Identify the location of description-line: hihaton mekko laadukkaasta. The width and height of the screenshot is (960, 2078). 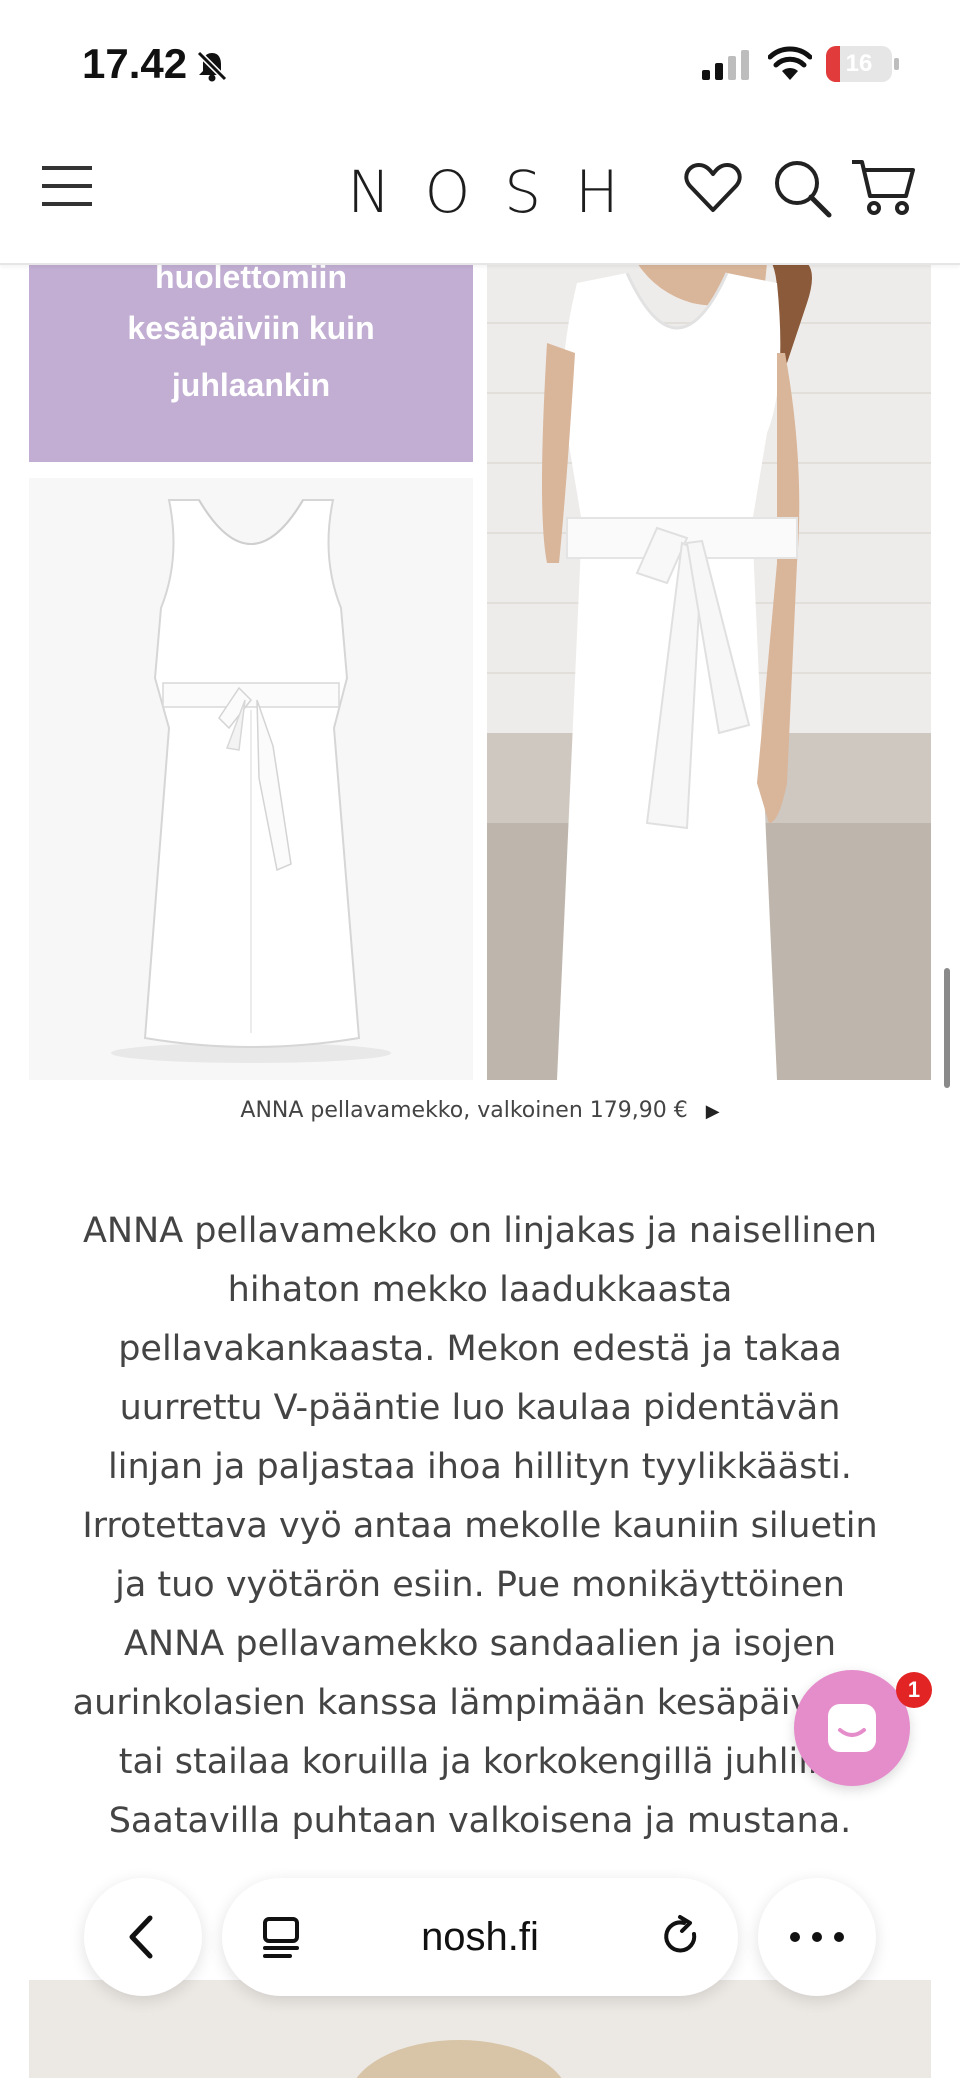
(480, 1290).